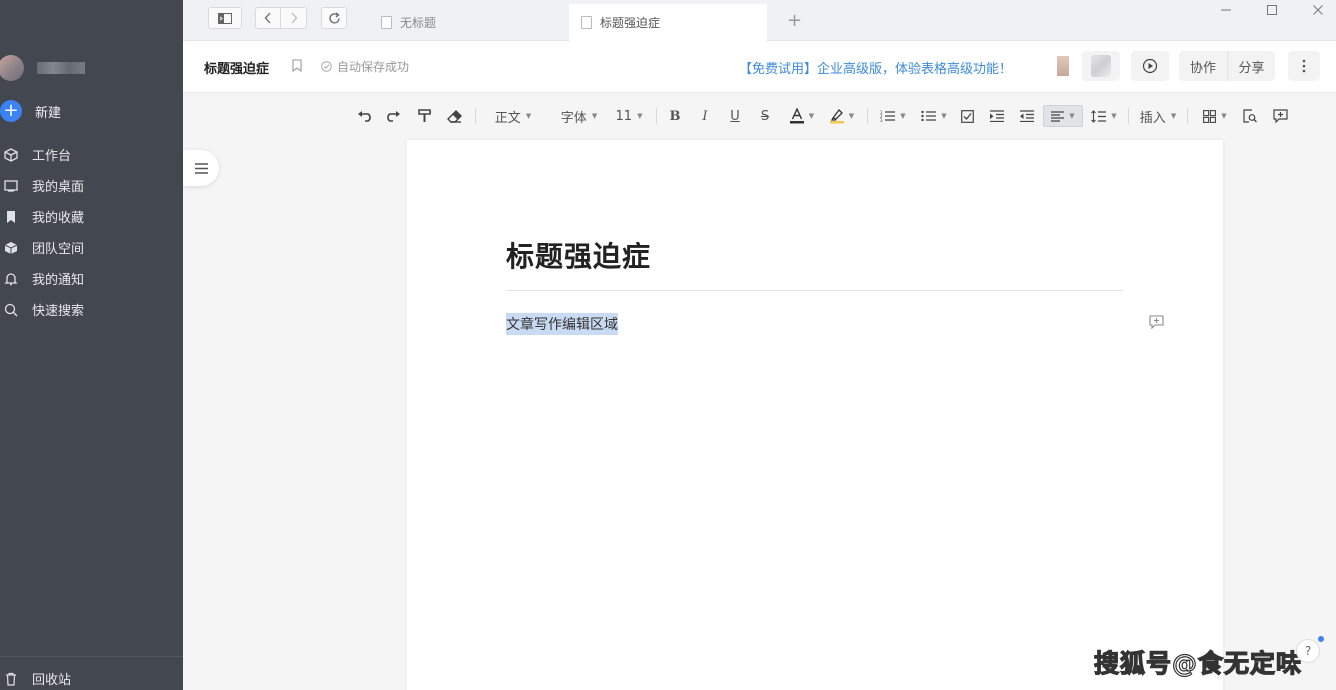  Describe the element at coordinates (1152, 118) in the screenshot. I see `insert-label: 插入` at that location.